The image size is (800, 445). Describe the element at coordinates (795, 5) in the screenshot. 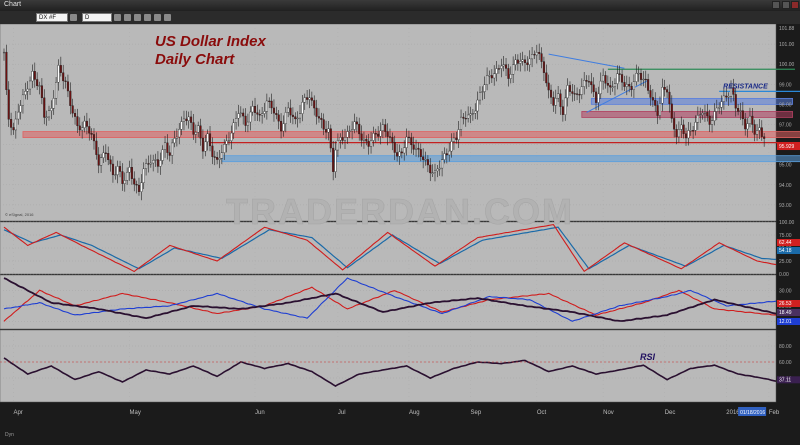

I see `close-button` at that location.